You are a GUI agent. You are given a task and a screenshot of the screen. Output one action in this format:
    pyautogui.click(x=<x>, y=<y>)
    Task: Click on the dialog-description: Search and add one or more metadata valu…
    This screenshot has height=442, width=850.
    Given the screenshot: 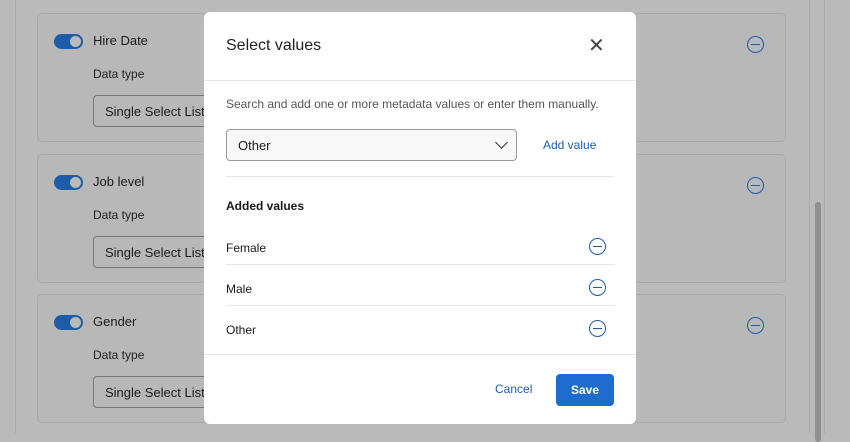 What is the action you would take?
    pyautogui.click(x=412, y=104)
    